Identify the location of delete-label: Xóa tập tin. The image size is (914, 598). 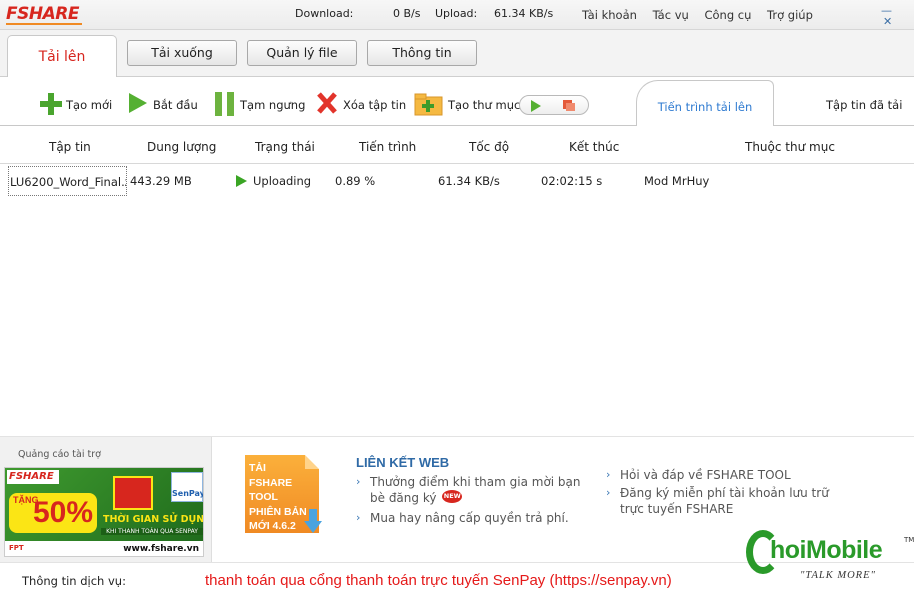
(375, 105).